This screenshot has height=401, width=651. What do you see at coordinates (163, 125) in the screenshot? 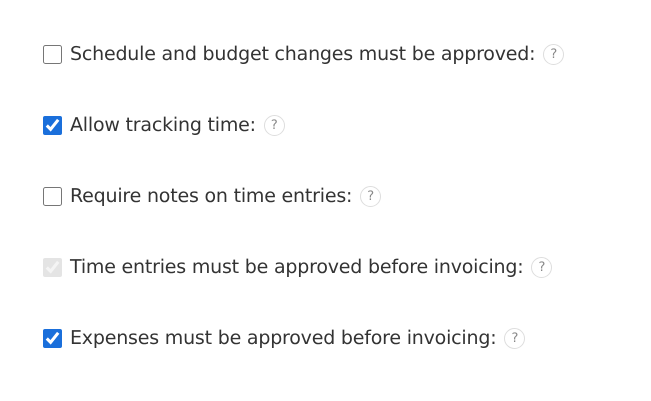
I see `option-label: Allow tracking time:` at bounding box center [163, 125].